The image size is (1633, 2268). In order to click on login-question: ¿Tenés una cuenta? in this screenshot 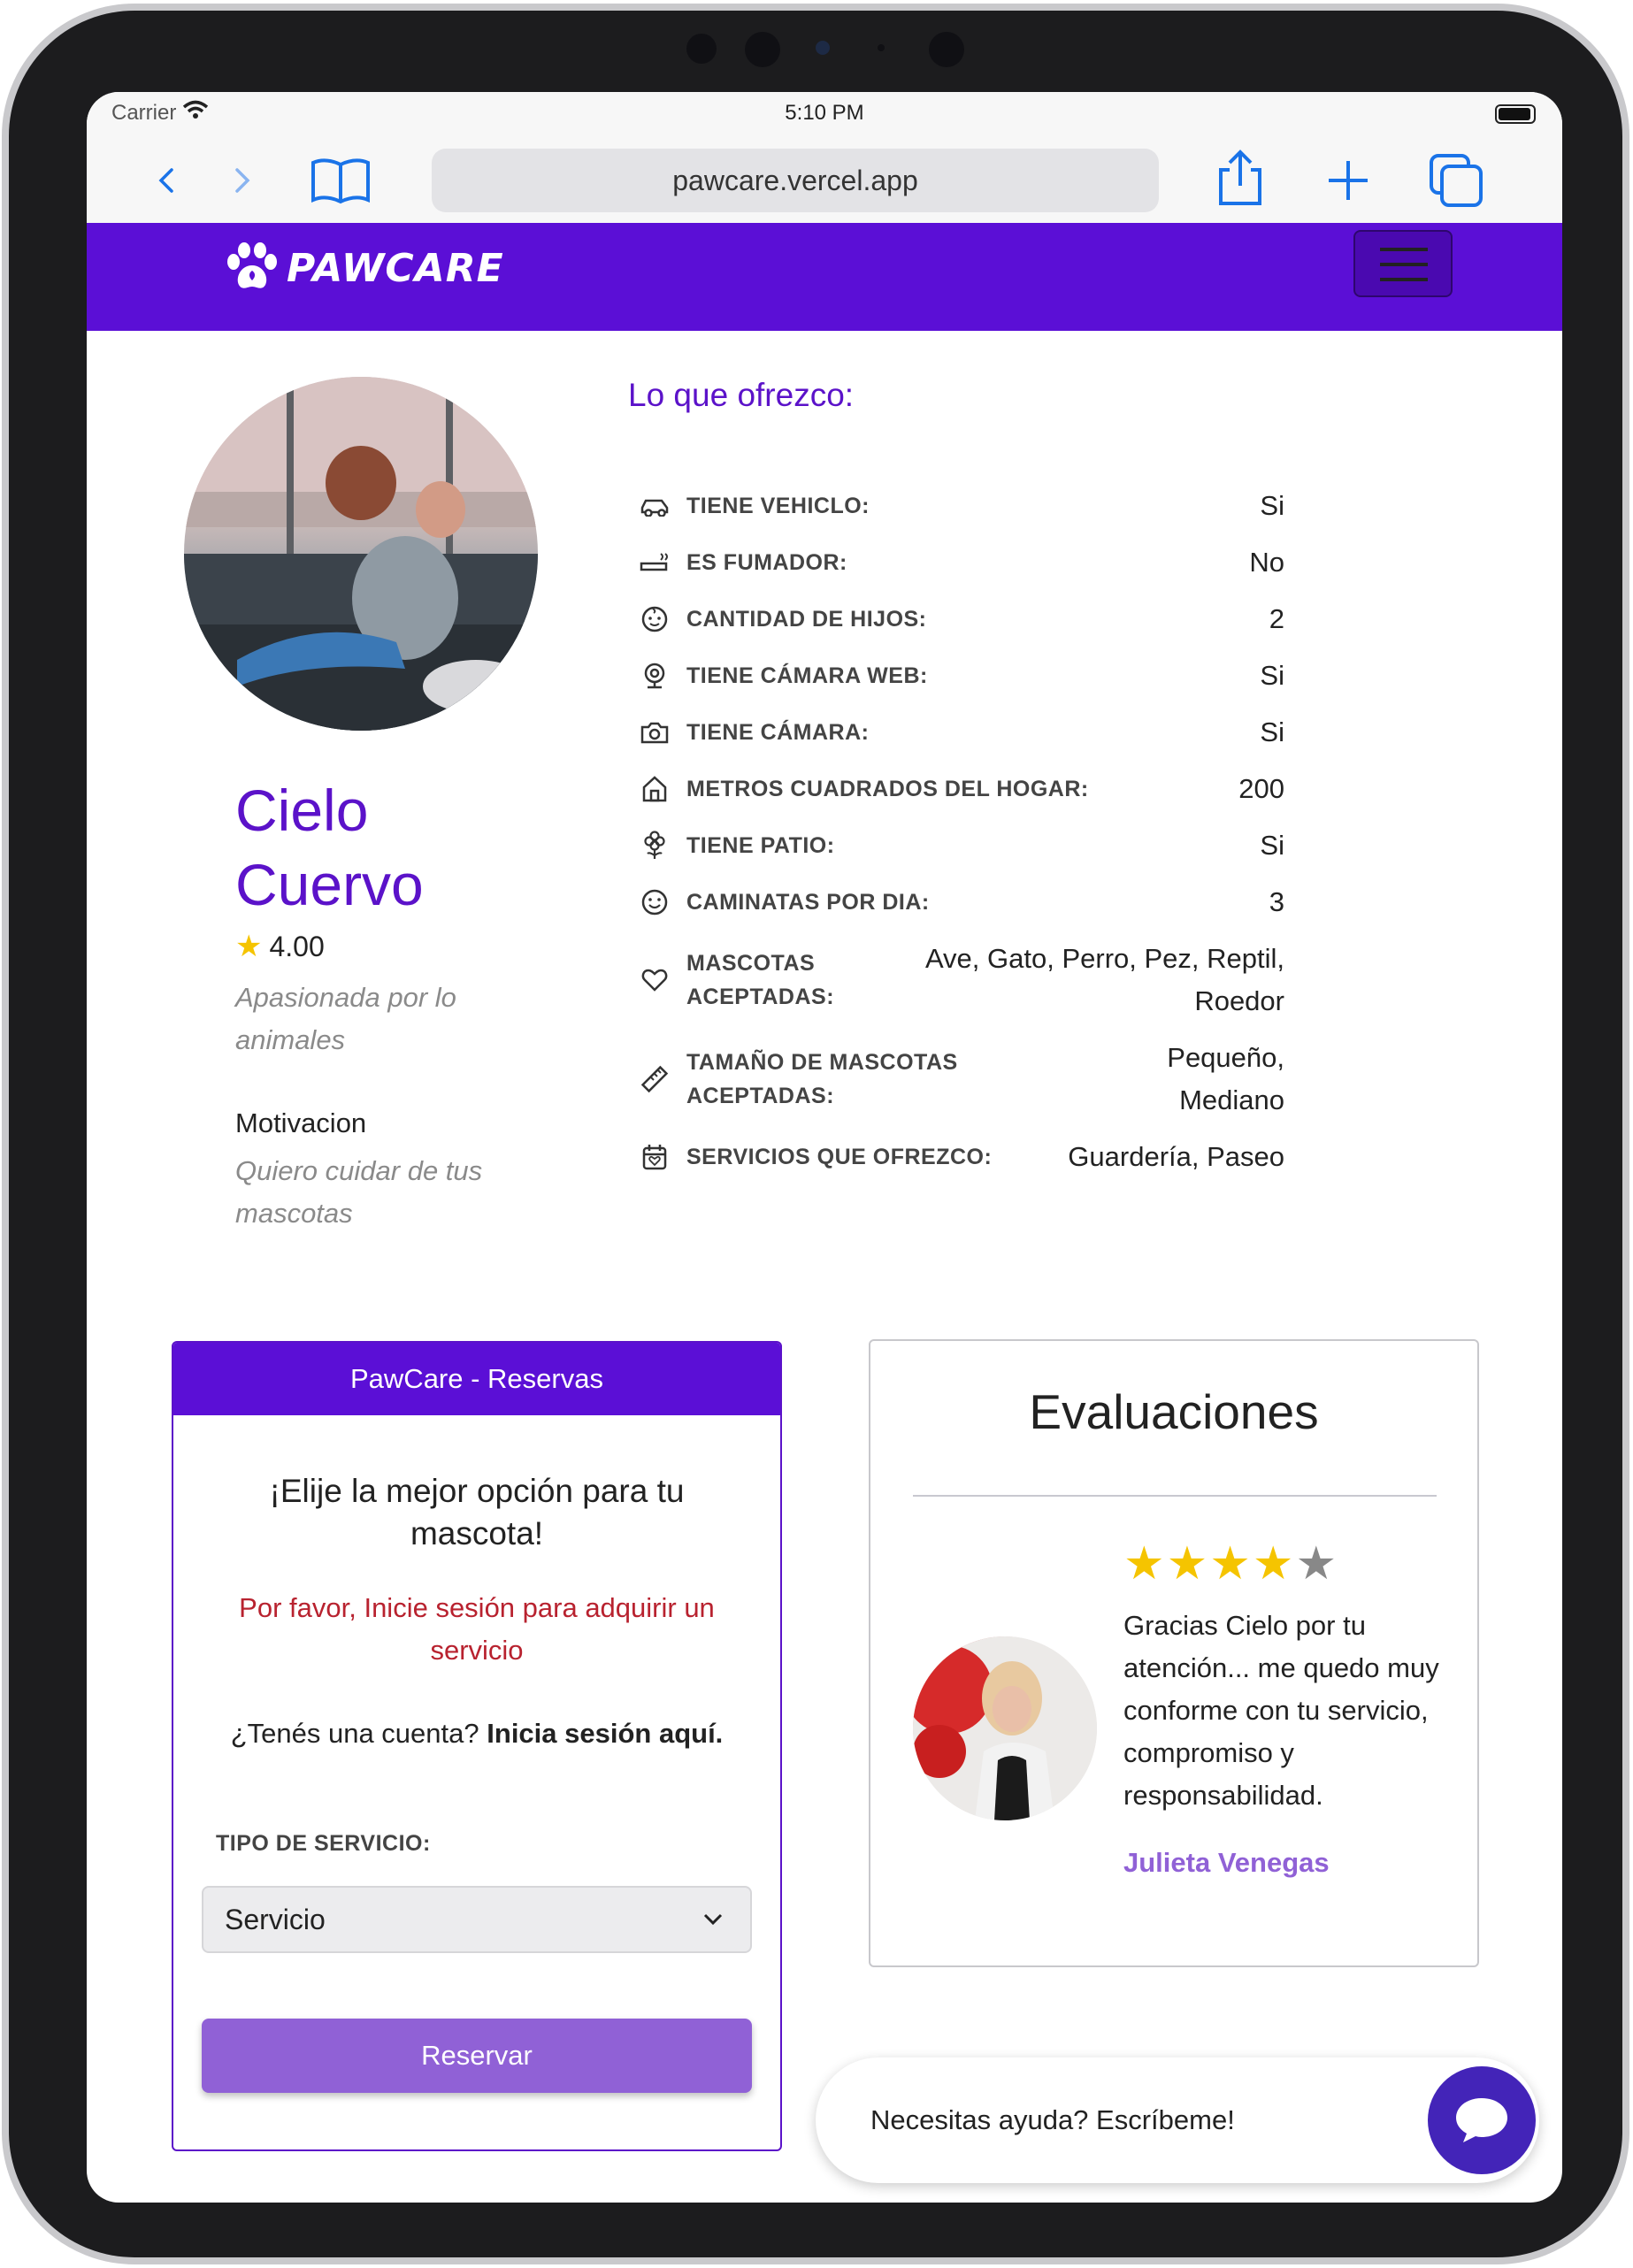, I will do `click(354, 1734)`.